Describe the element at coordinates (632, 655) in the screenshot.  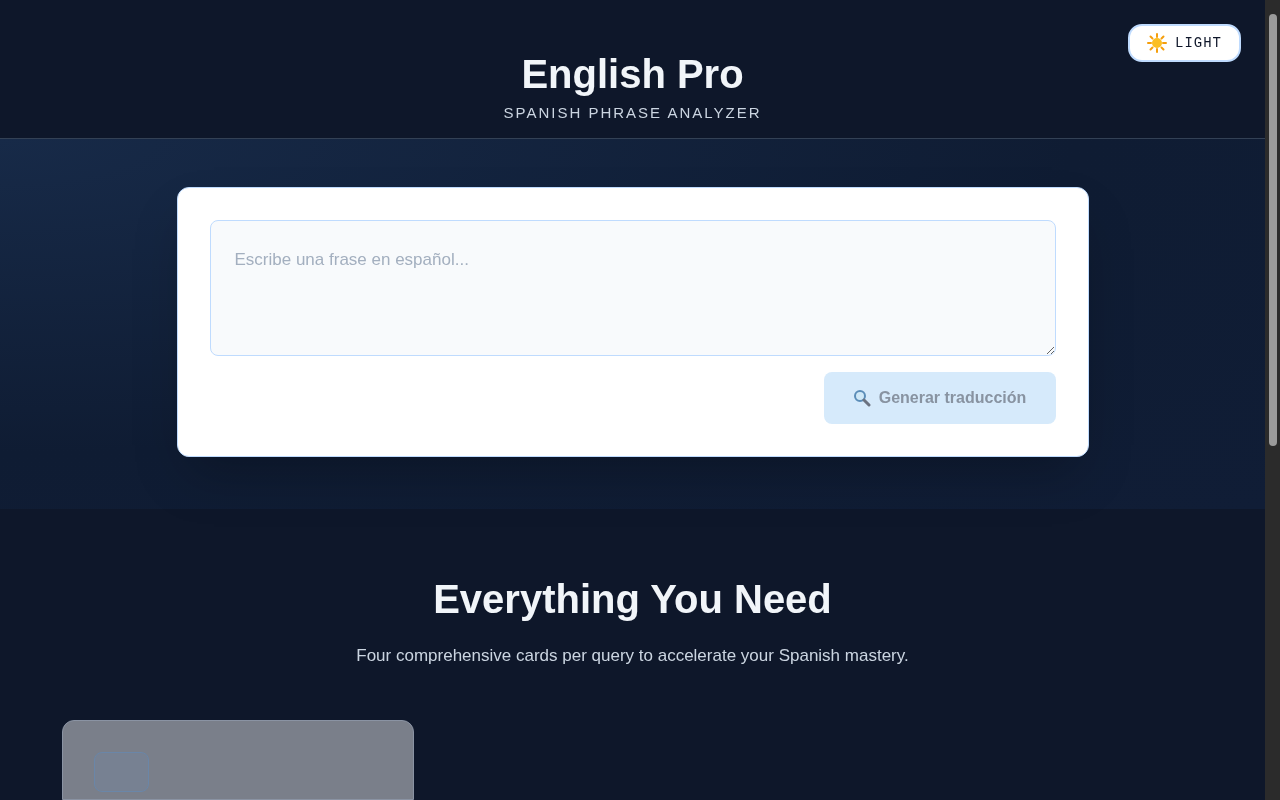
I see `features-description: Four comprehensive cards per query to accelerate your Spanish mastery.` at that location.